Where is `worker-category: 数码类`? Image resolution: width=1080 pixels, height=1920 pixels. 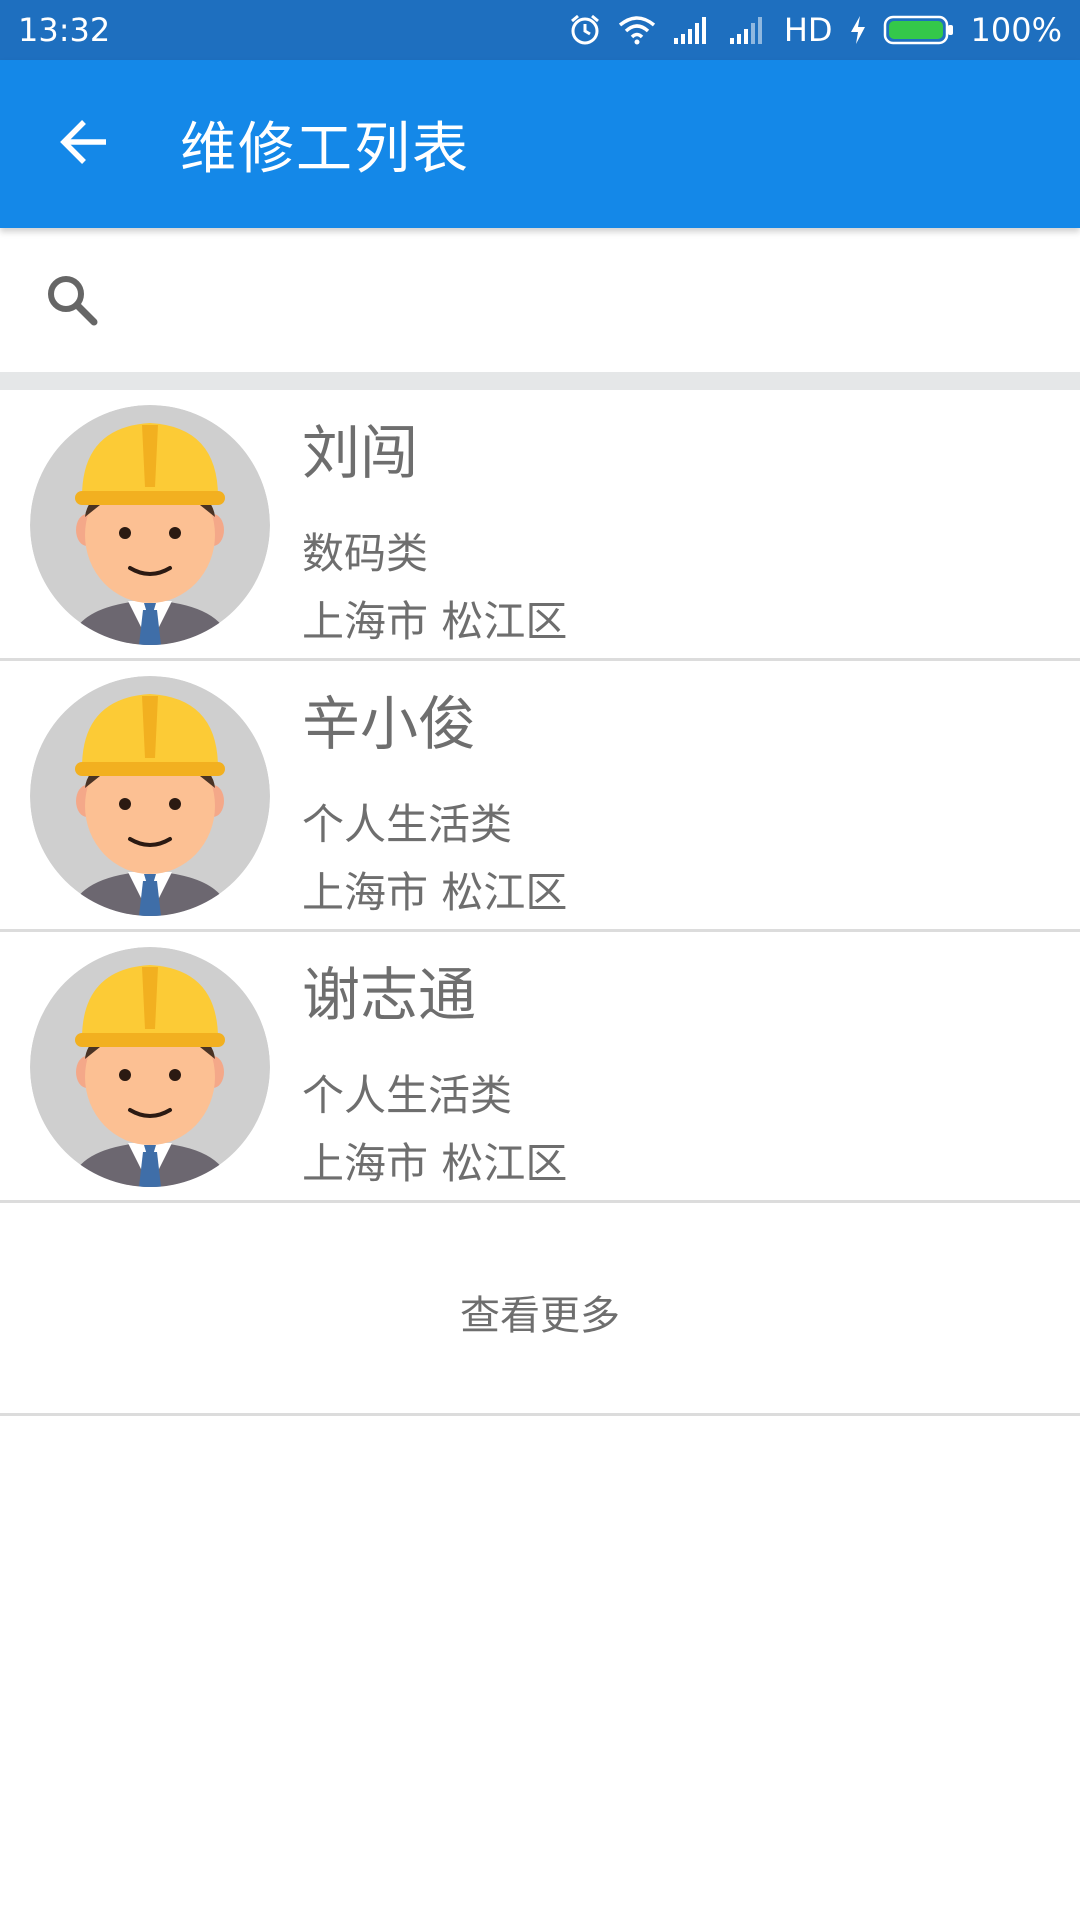 worker-category: 数码类 is located at coordinates (365, 553).